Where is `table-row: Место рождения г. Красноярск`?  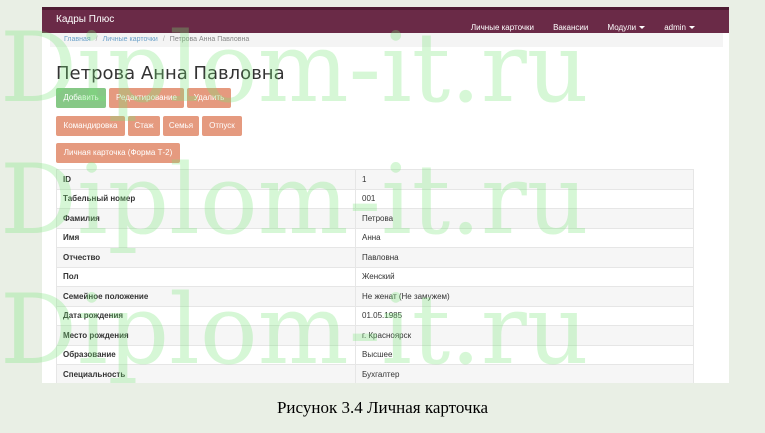
table-row: Место рождения г. Красноярск is located at coordinates (375, 335).